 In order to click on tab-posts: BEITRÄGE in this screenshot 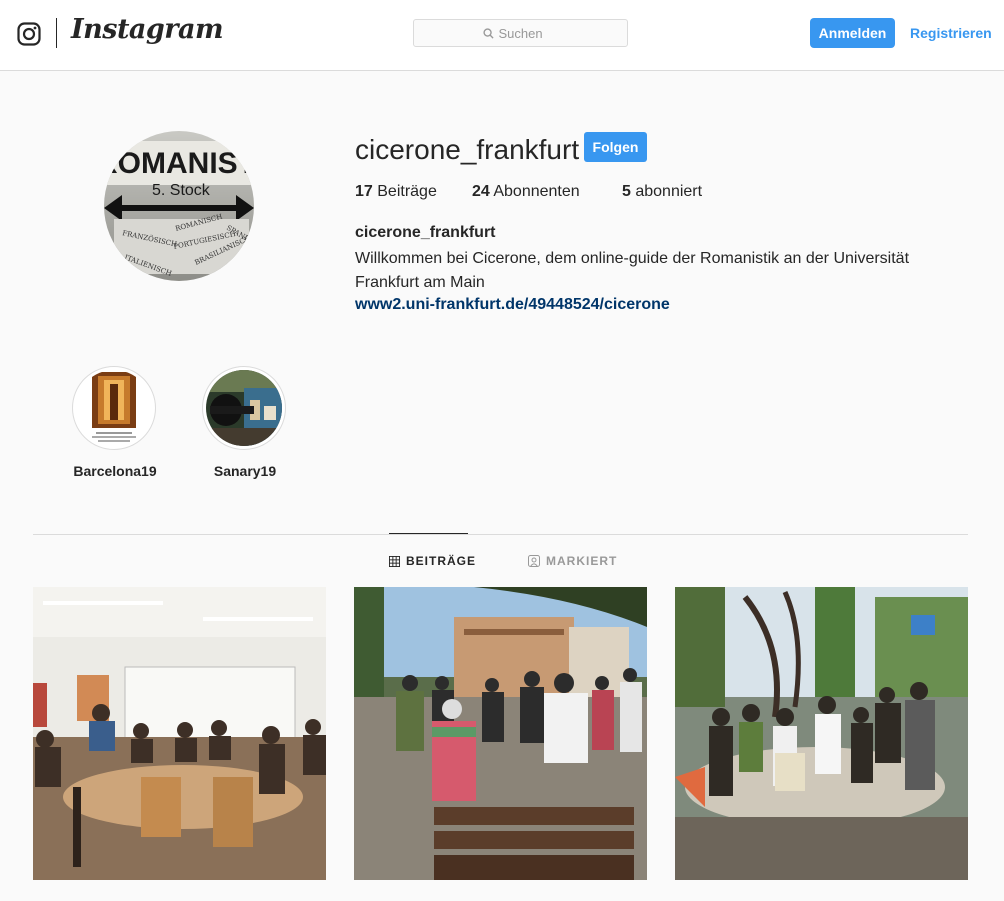, I will do `click(432, 561)`.